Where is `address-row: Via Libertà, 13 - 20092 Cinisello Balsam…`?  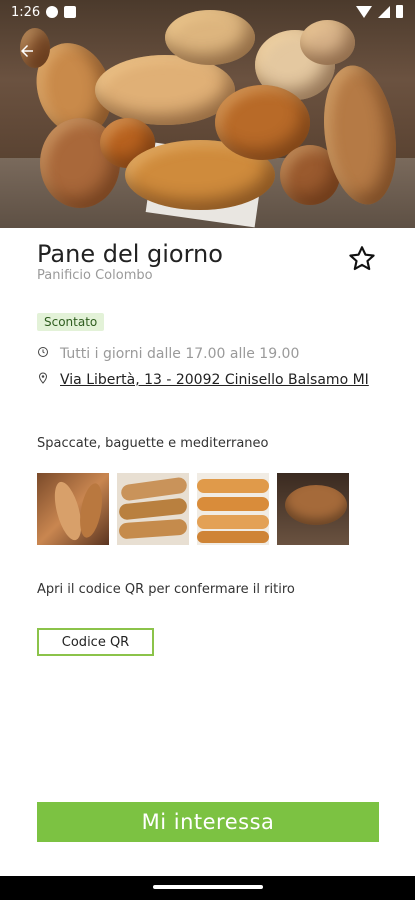 address-row: Via Libertà, 13 - 20092 Cinisello Balsam… is located at coordinates (212, 381).